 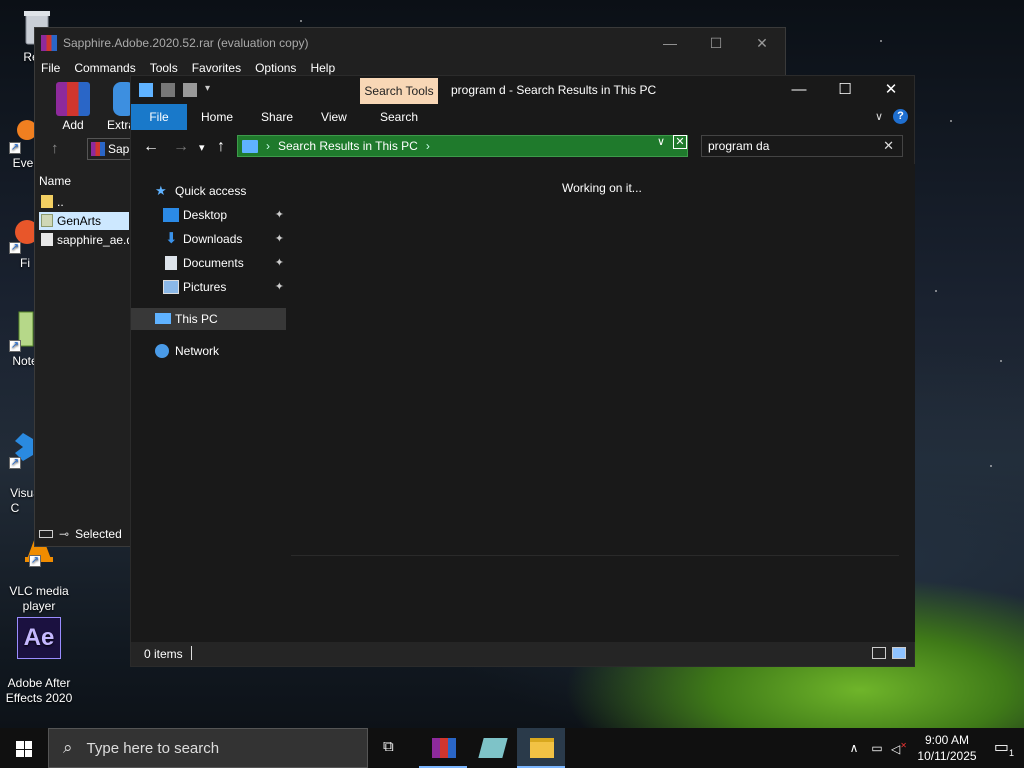 I want to click on network-icon: ▭, so click(x=877, y=748).